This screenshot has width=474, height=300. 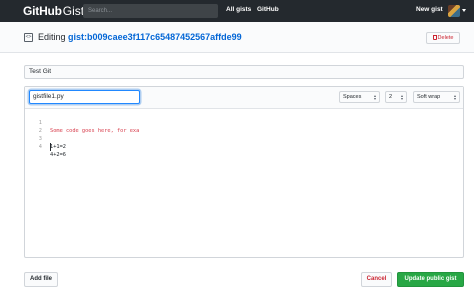 What do you see at coordinates (396, 97) in the screenshot?
I see `indent-size-select: 2 ▴ ▾` at bounding box center [396, 97].